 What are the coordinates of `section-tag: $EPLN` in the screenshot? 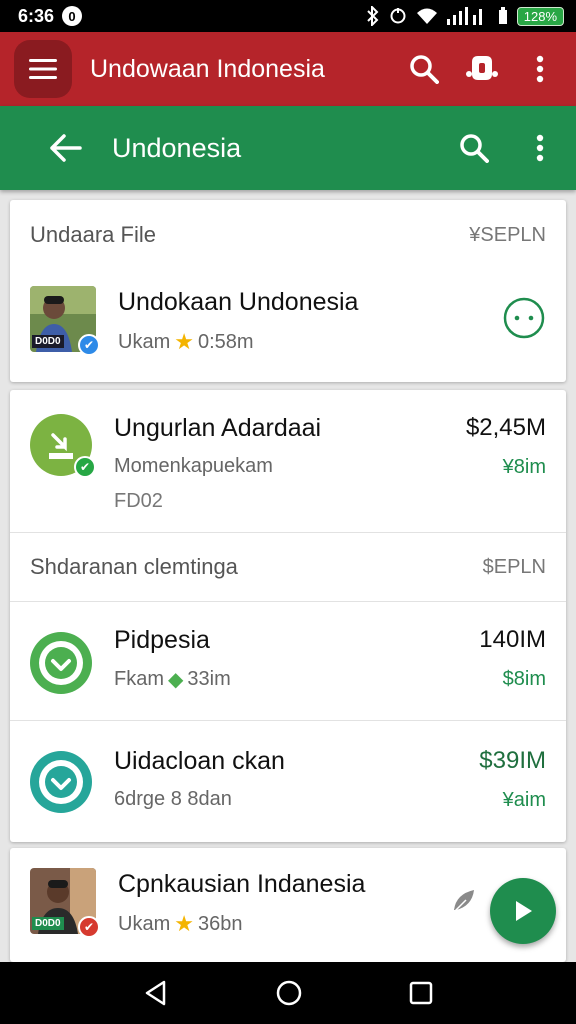 It's located at (514, 566).